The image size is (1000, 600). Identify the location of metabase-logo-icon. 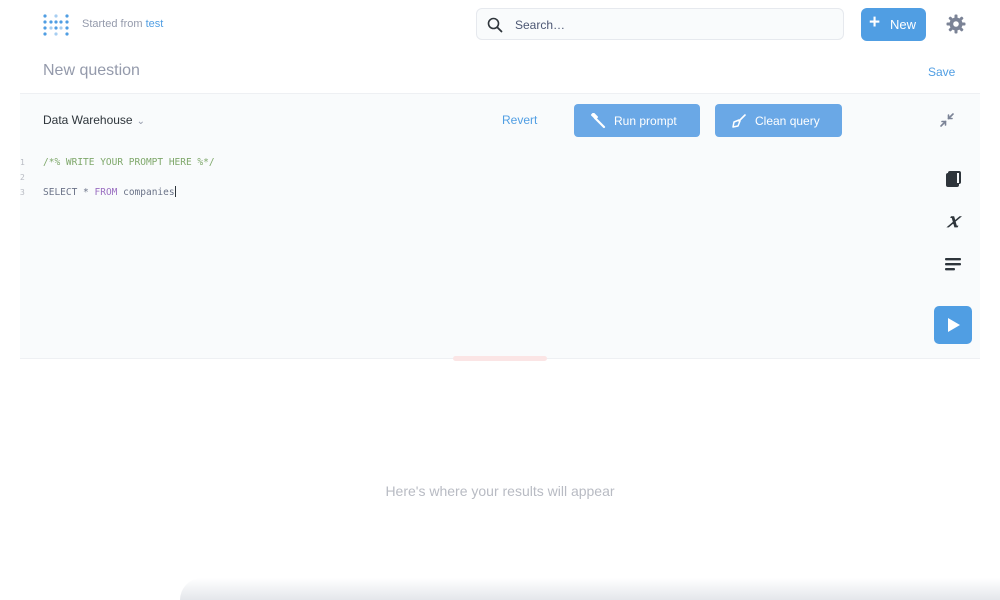
(56, 25).